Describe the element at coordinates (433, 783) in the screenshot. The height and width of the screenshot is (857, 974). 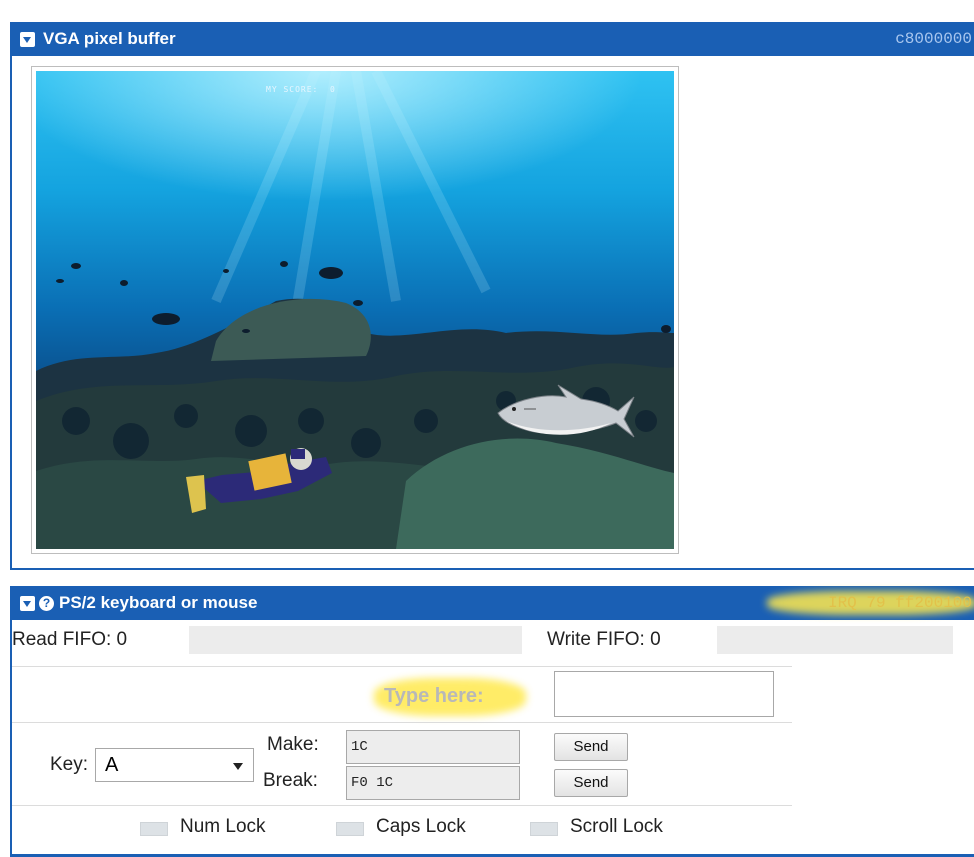
I see `break-code-field: F0 1C` at that location.